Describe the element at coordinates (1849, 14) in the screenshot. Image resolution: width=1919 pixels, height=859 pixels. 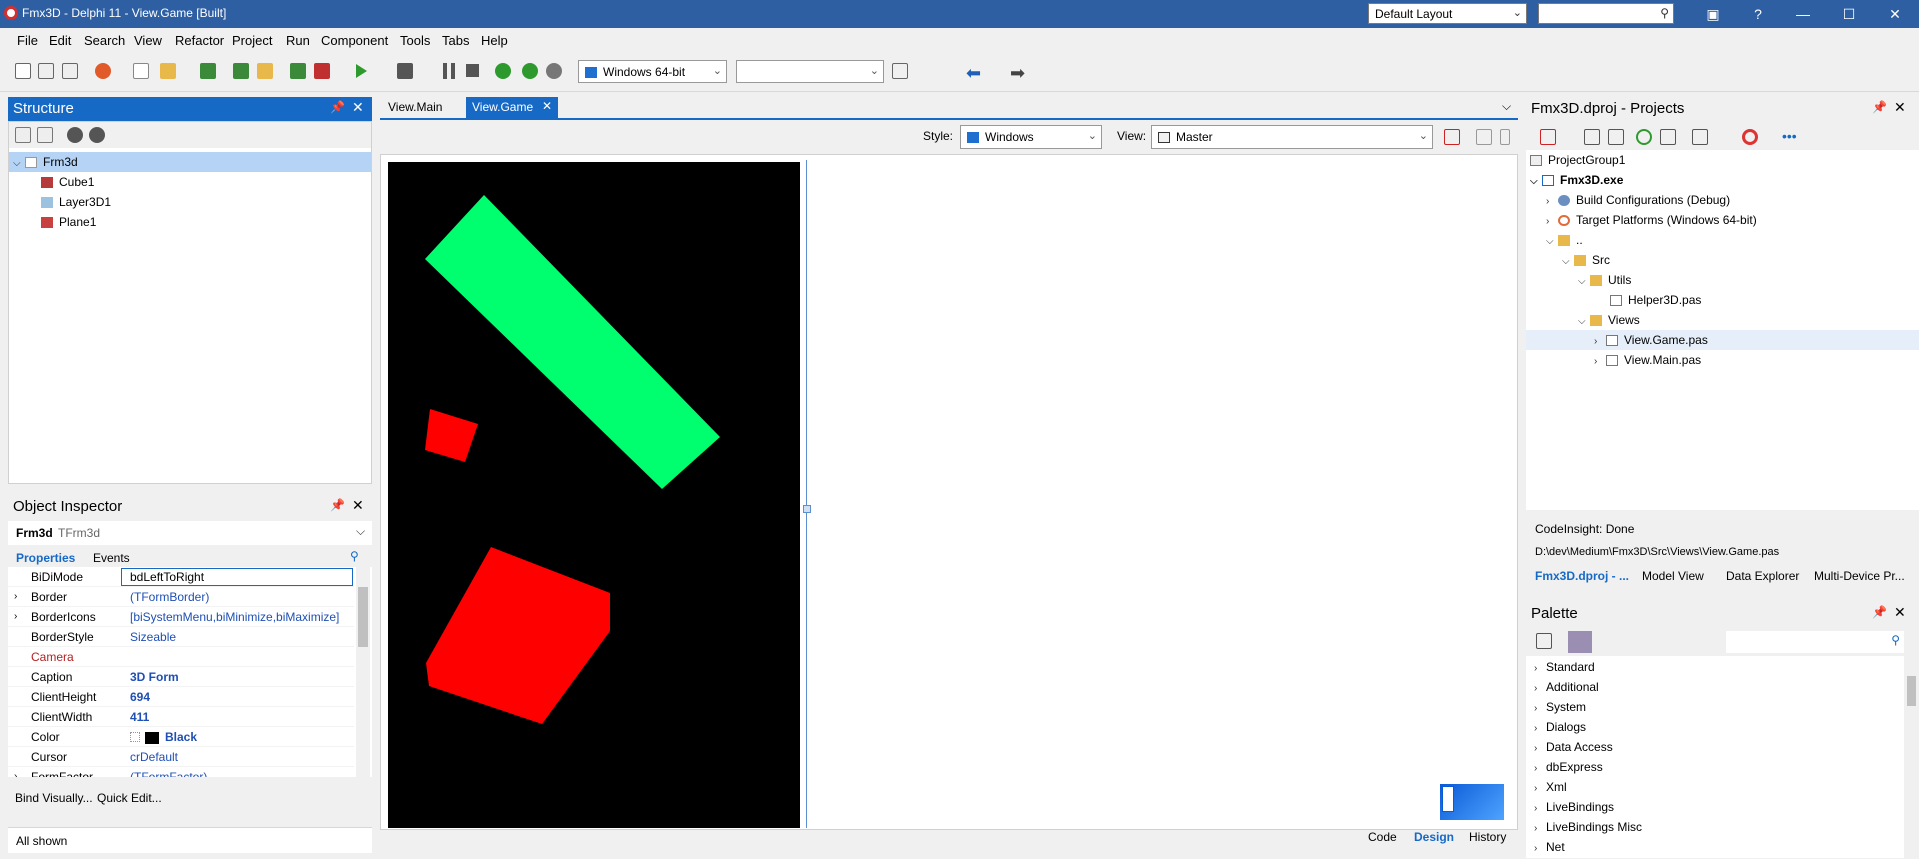
I see `maximize-button: ☐` at that location.